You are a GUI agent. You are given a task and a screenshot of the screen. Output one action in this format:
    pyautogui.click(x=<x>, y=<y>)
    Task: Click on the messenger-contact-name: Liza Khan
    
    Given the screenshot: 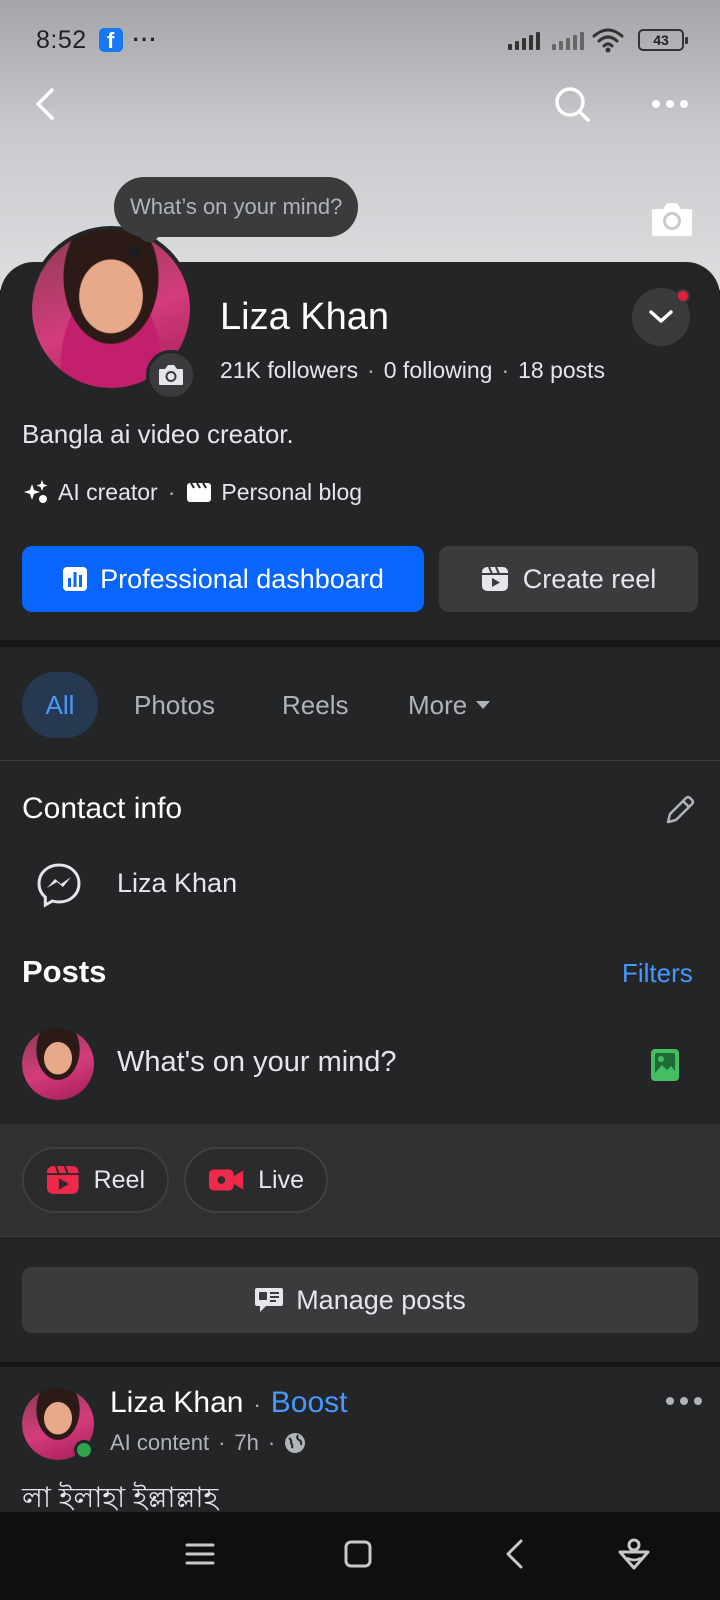 What is the action you would take?
    pyautogui.click(x=177, y=883)
    